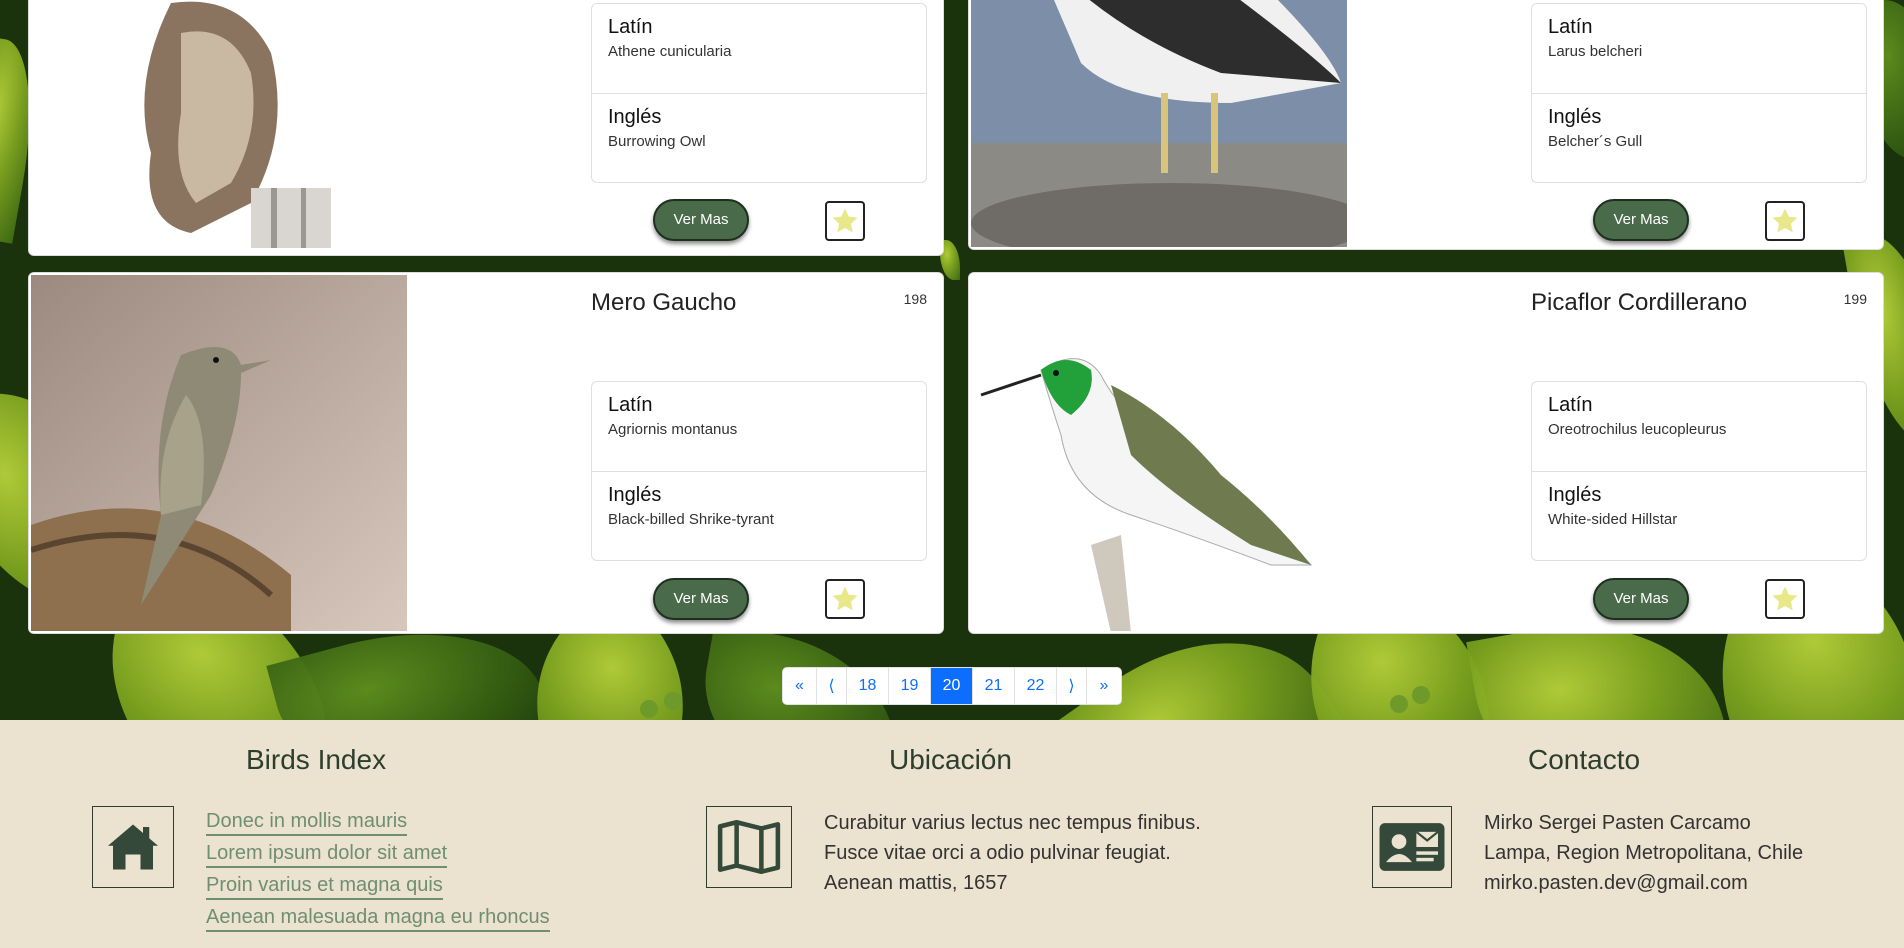 Image resolution: width=1904 pixels, height=948 pixels. What do you see at coordinates (316, 759) in the screenshot?
I see `footer-brand-title: Birds Index` at bounding box center [316, 759].